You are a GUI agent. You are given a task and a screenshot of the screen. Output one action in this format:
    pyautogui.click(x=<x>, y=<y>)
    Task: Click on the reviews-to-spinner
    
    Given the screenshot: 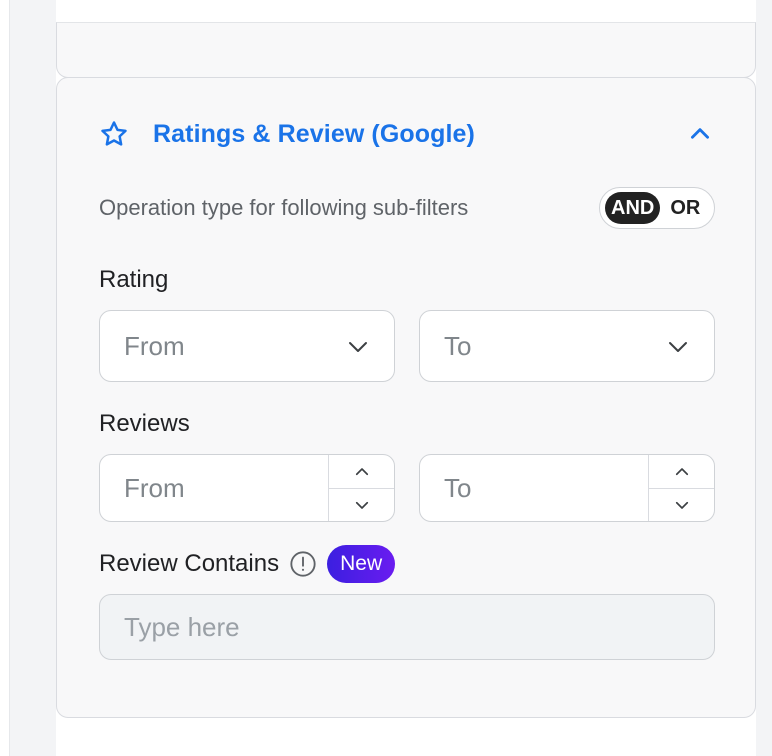 What is the action you would take?
    pyautogui.click(x=681, y=488)
    